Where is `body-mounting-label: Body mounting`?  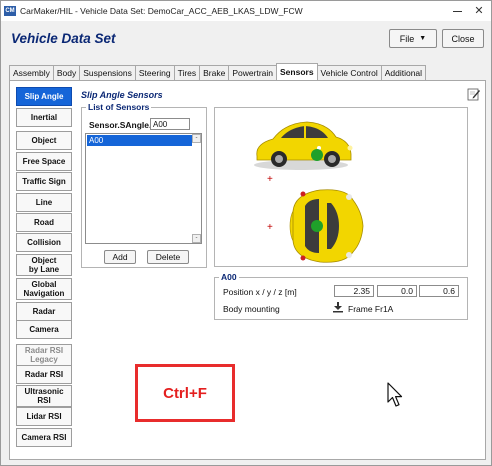 body-mounting-label: Body mounting is located at coordinates (251, 309).